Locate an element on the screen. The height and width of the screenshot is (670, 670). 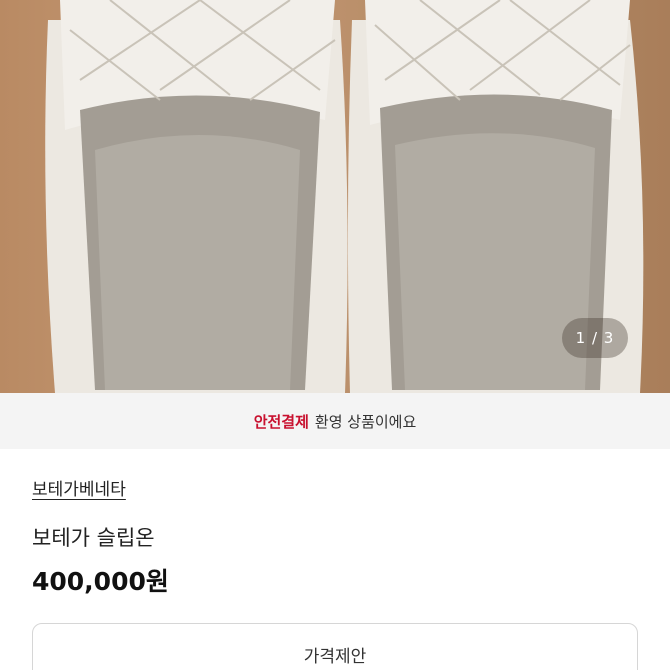
product-title: 보테가 슬립온 is located at coordinates (93, 538).